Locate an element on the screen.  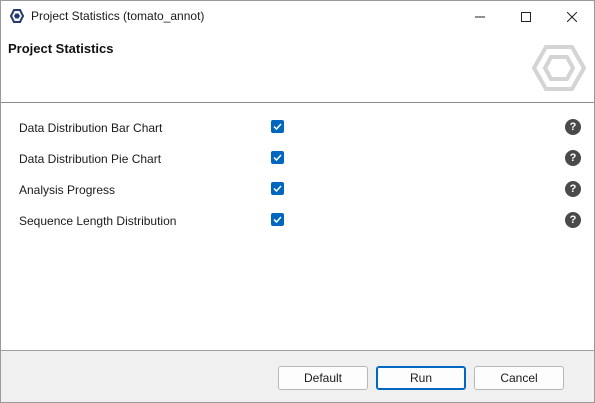
dialog-footer: Default Run Cancel is located at coordinates (297, 376).